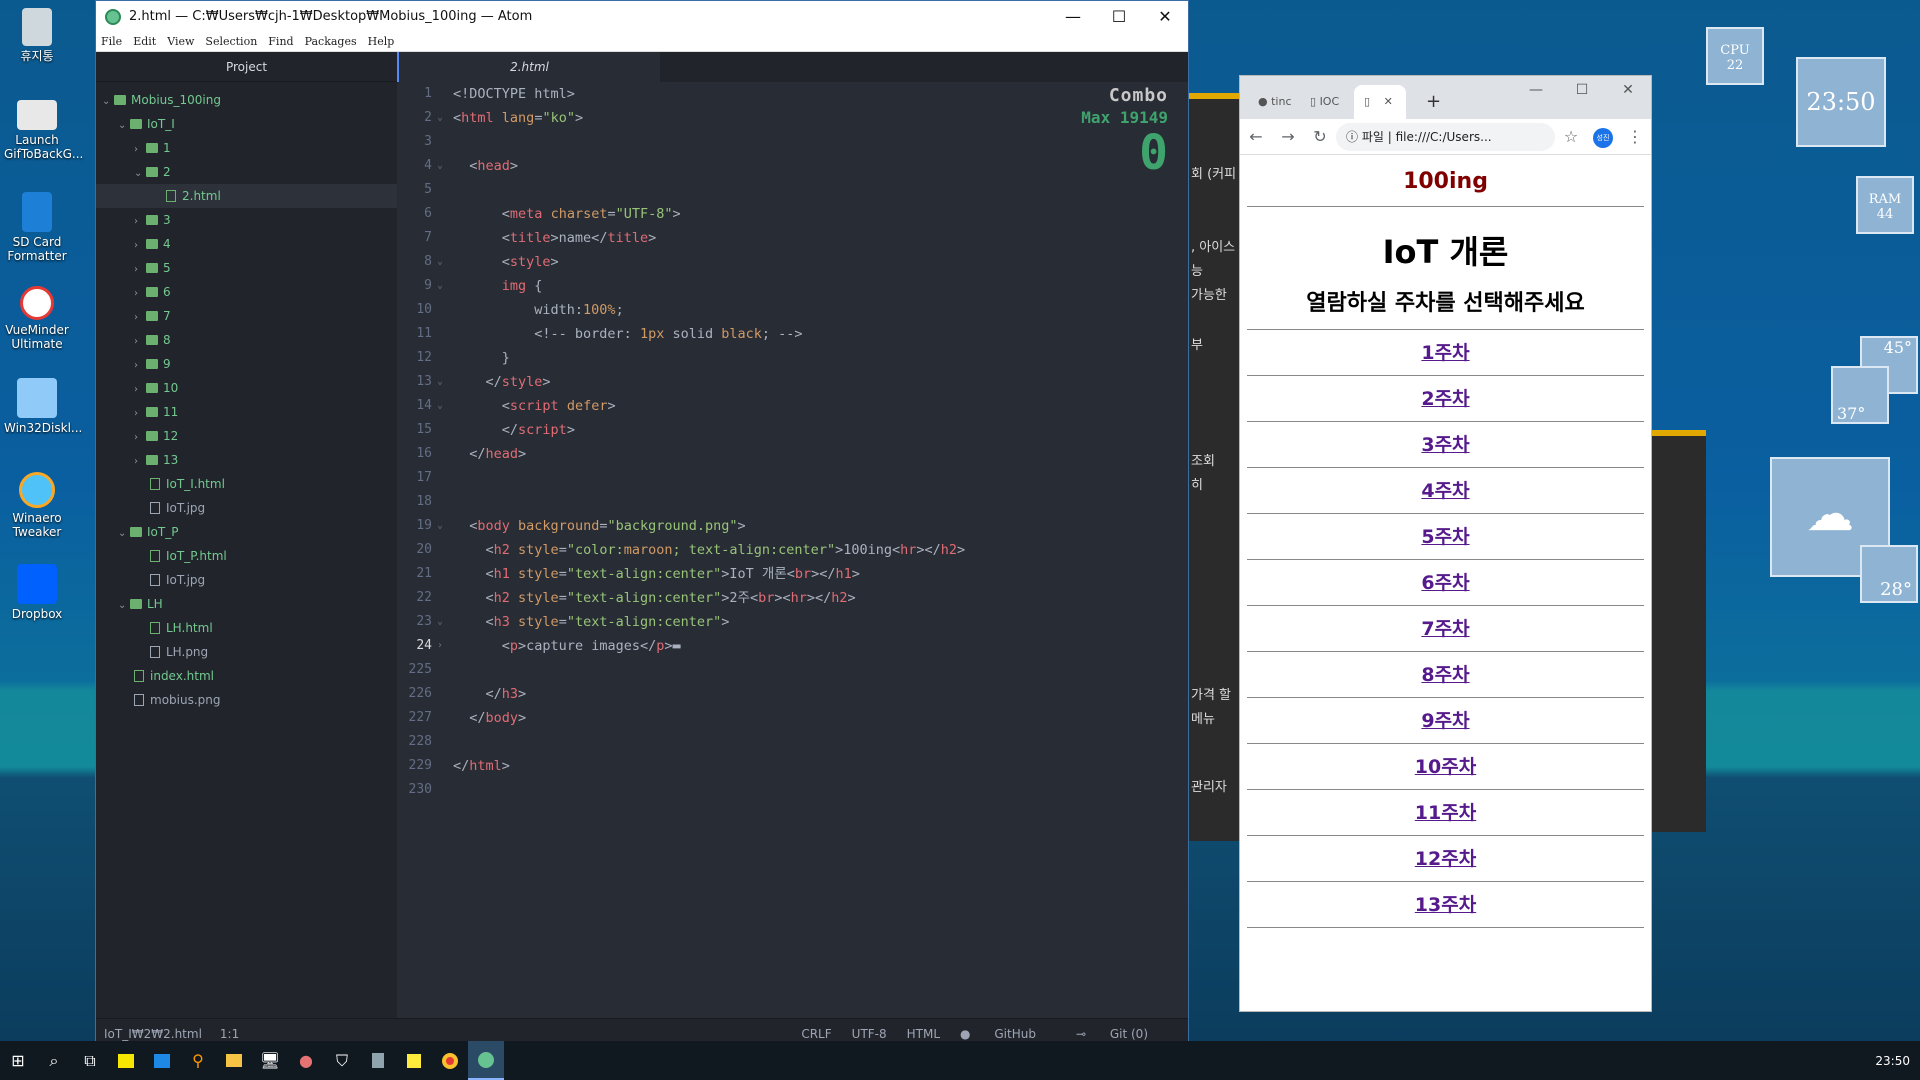 The height and width of the screenshot is (1080, 1920). I want to click on bookmark-star-icon: ☆, so click(1571, 136).